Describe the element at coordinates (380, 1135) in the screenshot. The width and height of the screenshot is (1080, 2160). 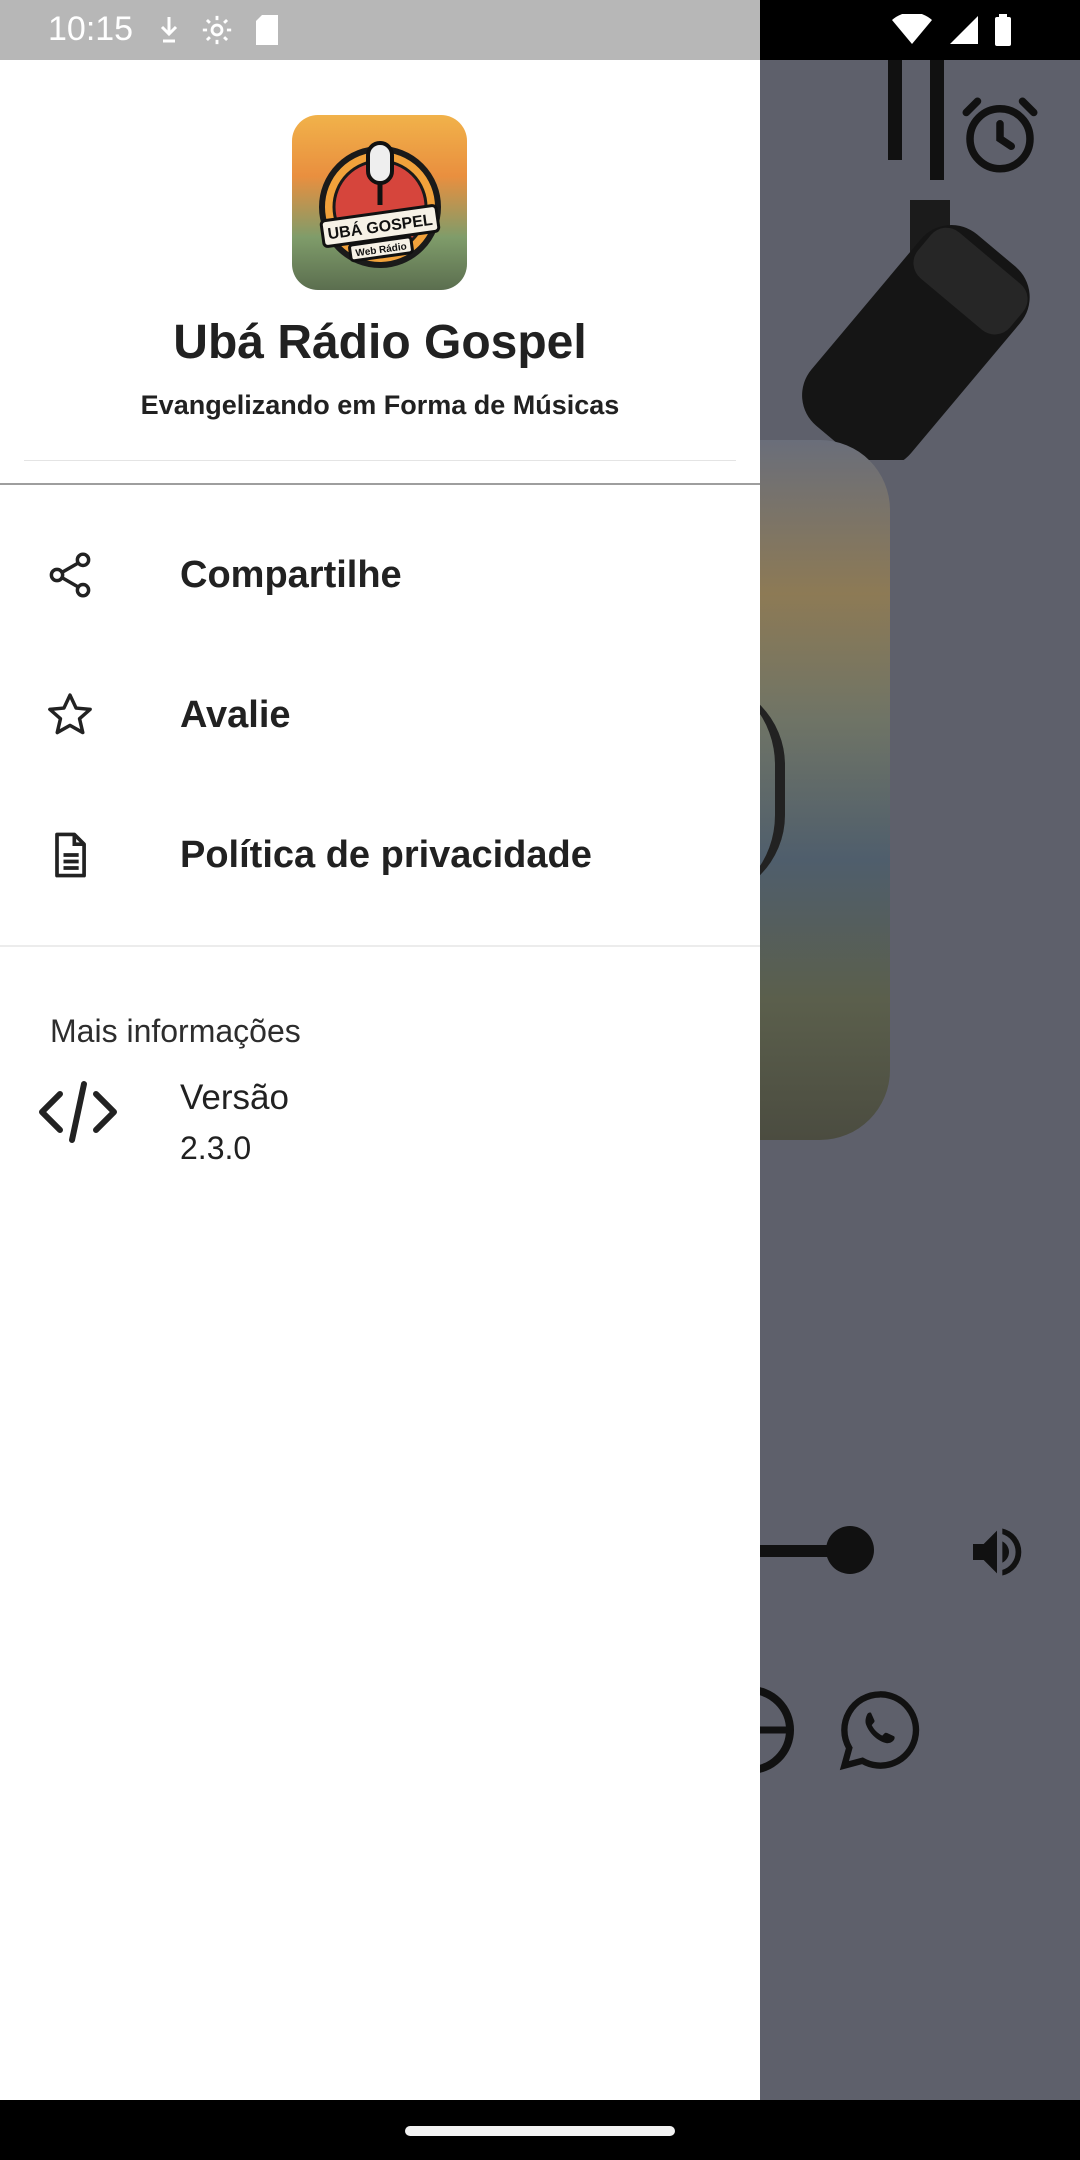
I see `info-item-version: Versão 2.3.0` at that location.